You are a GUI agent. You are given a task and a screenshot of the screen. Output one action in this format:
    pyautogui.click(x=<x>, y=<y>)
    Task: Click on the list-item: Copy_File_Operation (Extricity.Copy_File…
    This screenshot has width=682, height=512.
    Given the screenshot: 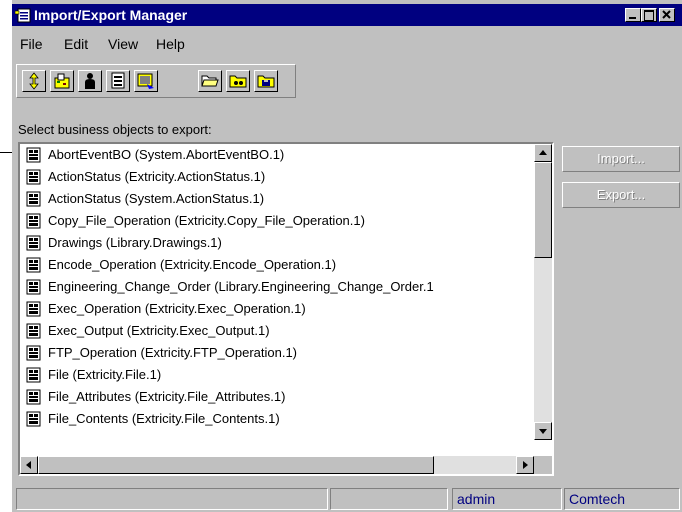 What is the action you would take?
    pyautogui.click(x=278, y=221)
    